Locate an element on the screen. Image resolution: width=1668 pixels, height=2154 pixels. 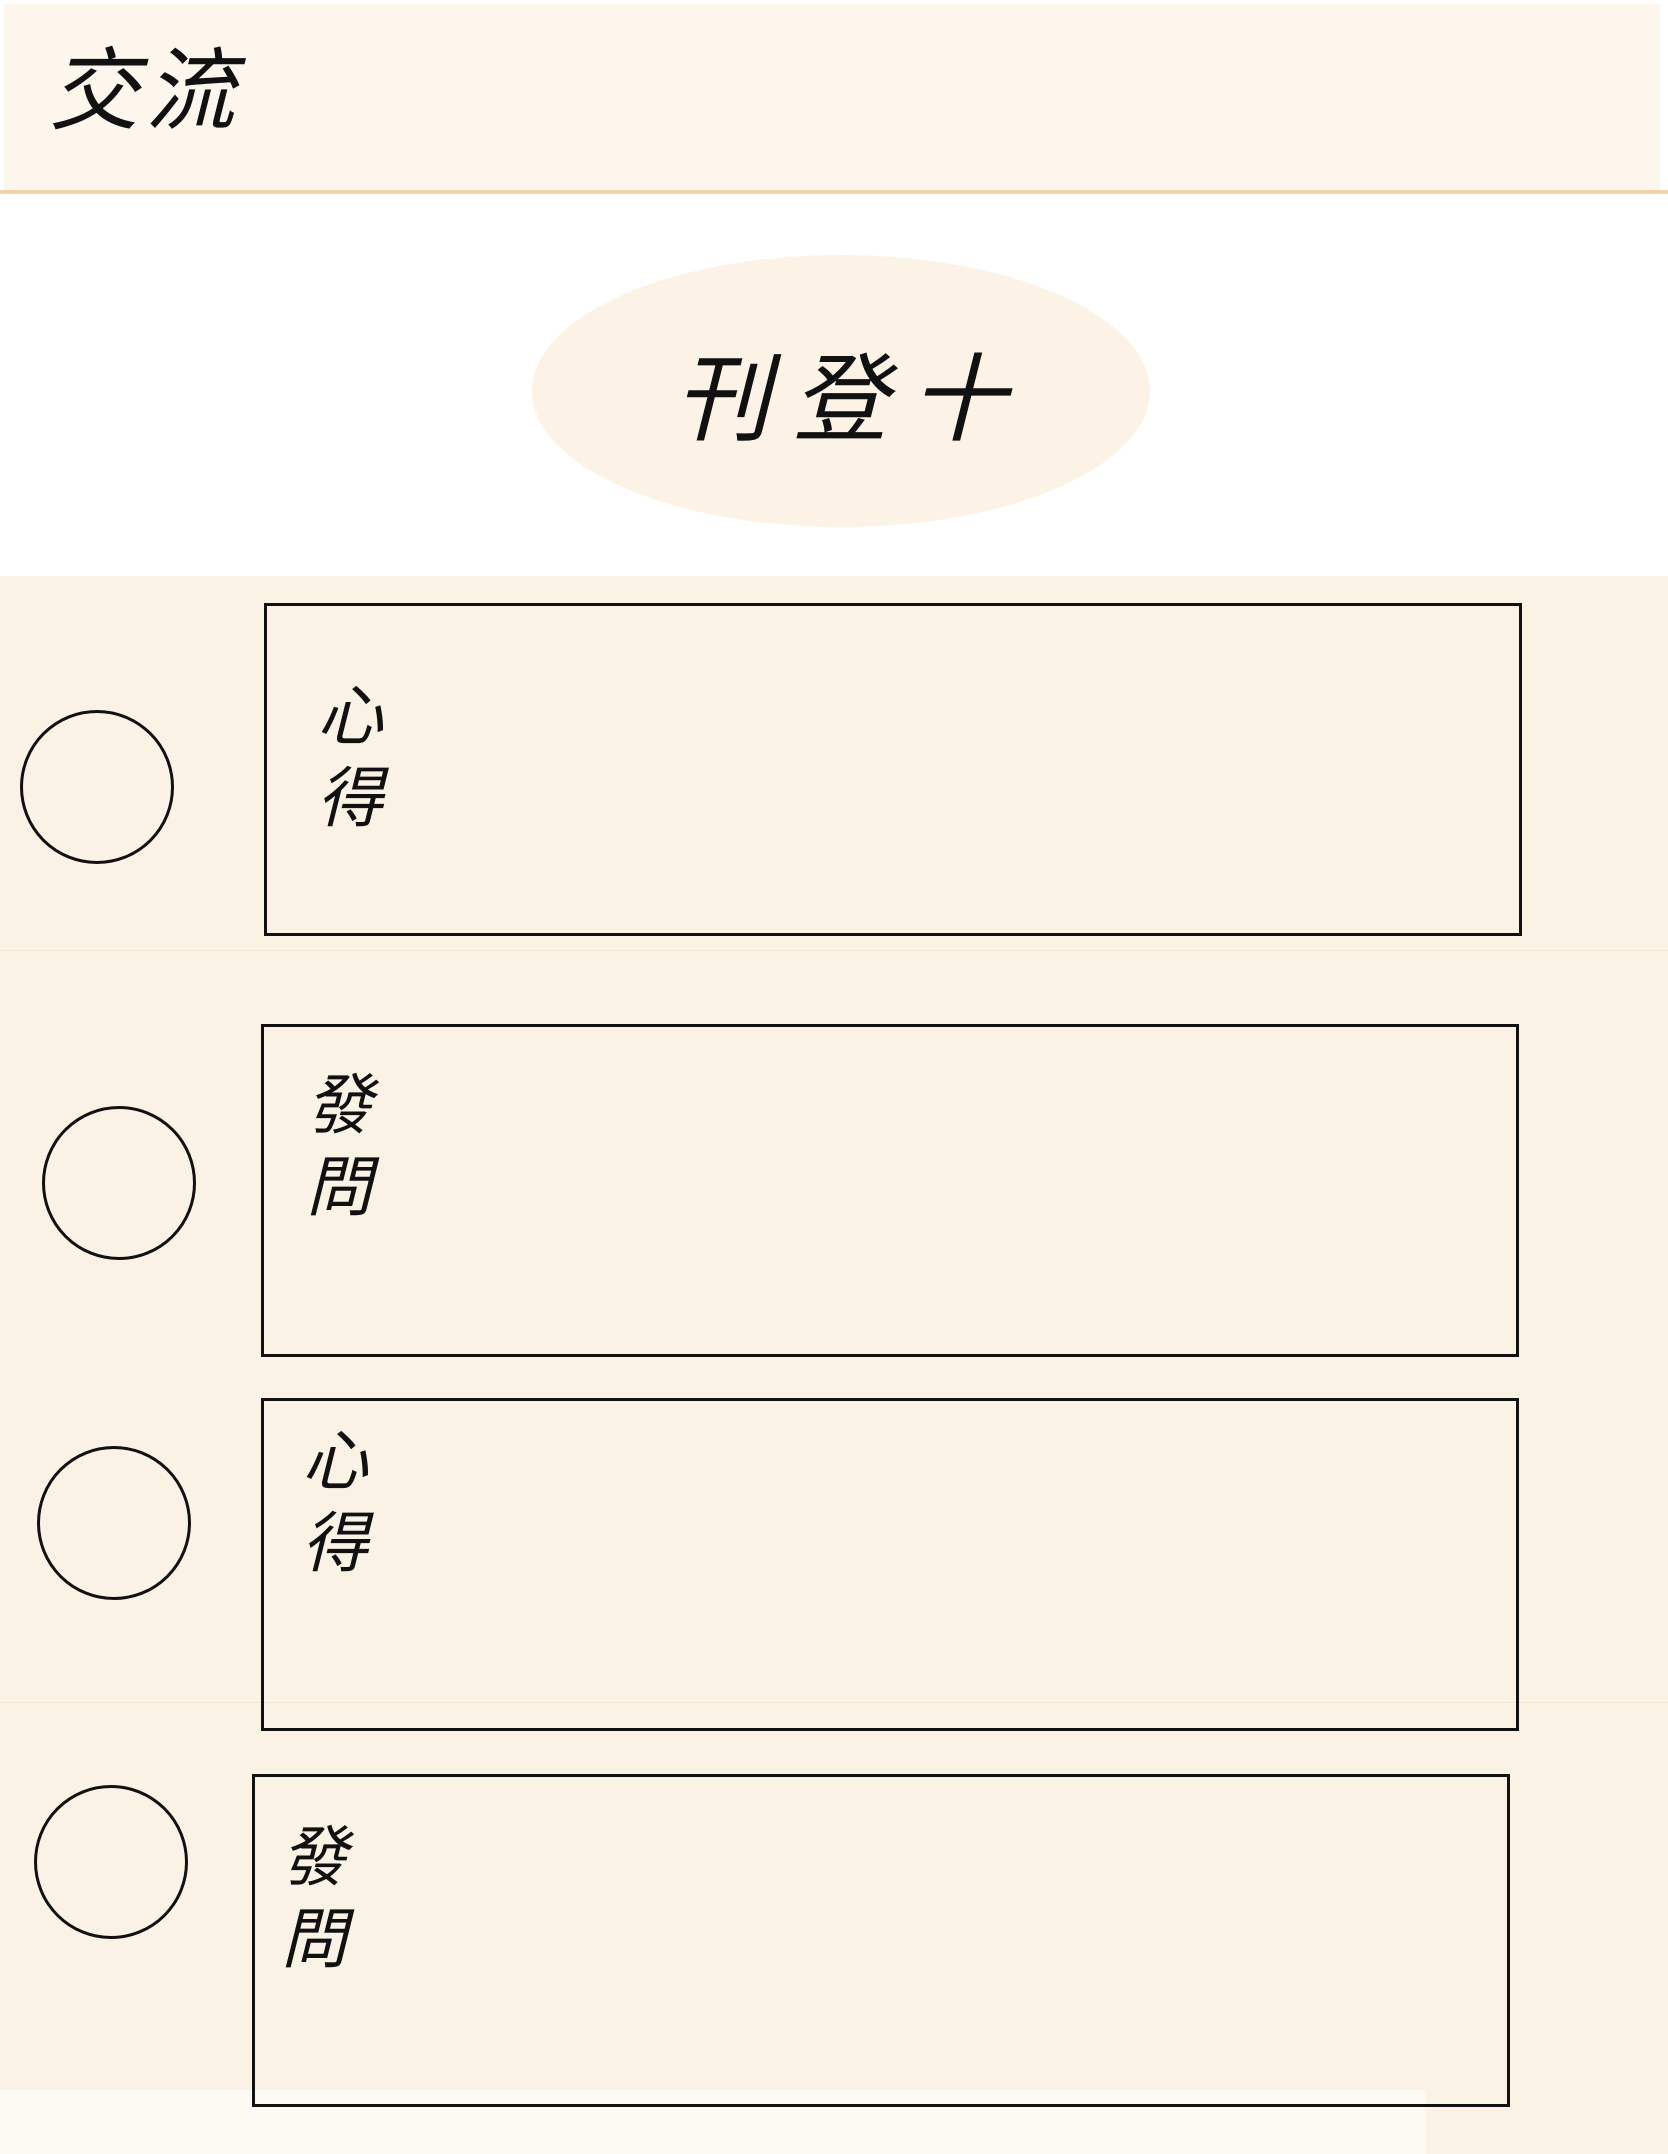
post-button-label: 刊登十 is located at coordinates (851, 399).